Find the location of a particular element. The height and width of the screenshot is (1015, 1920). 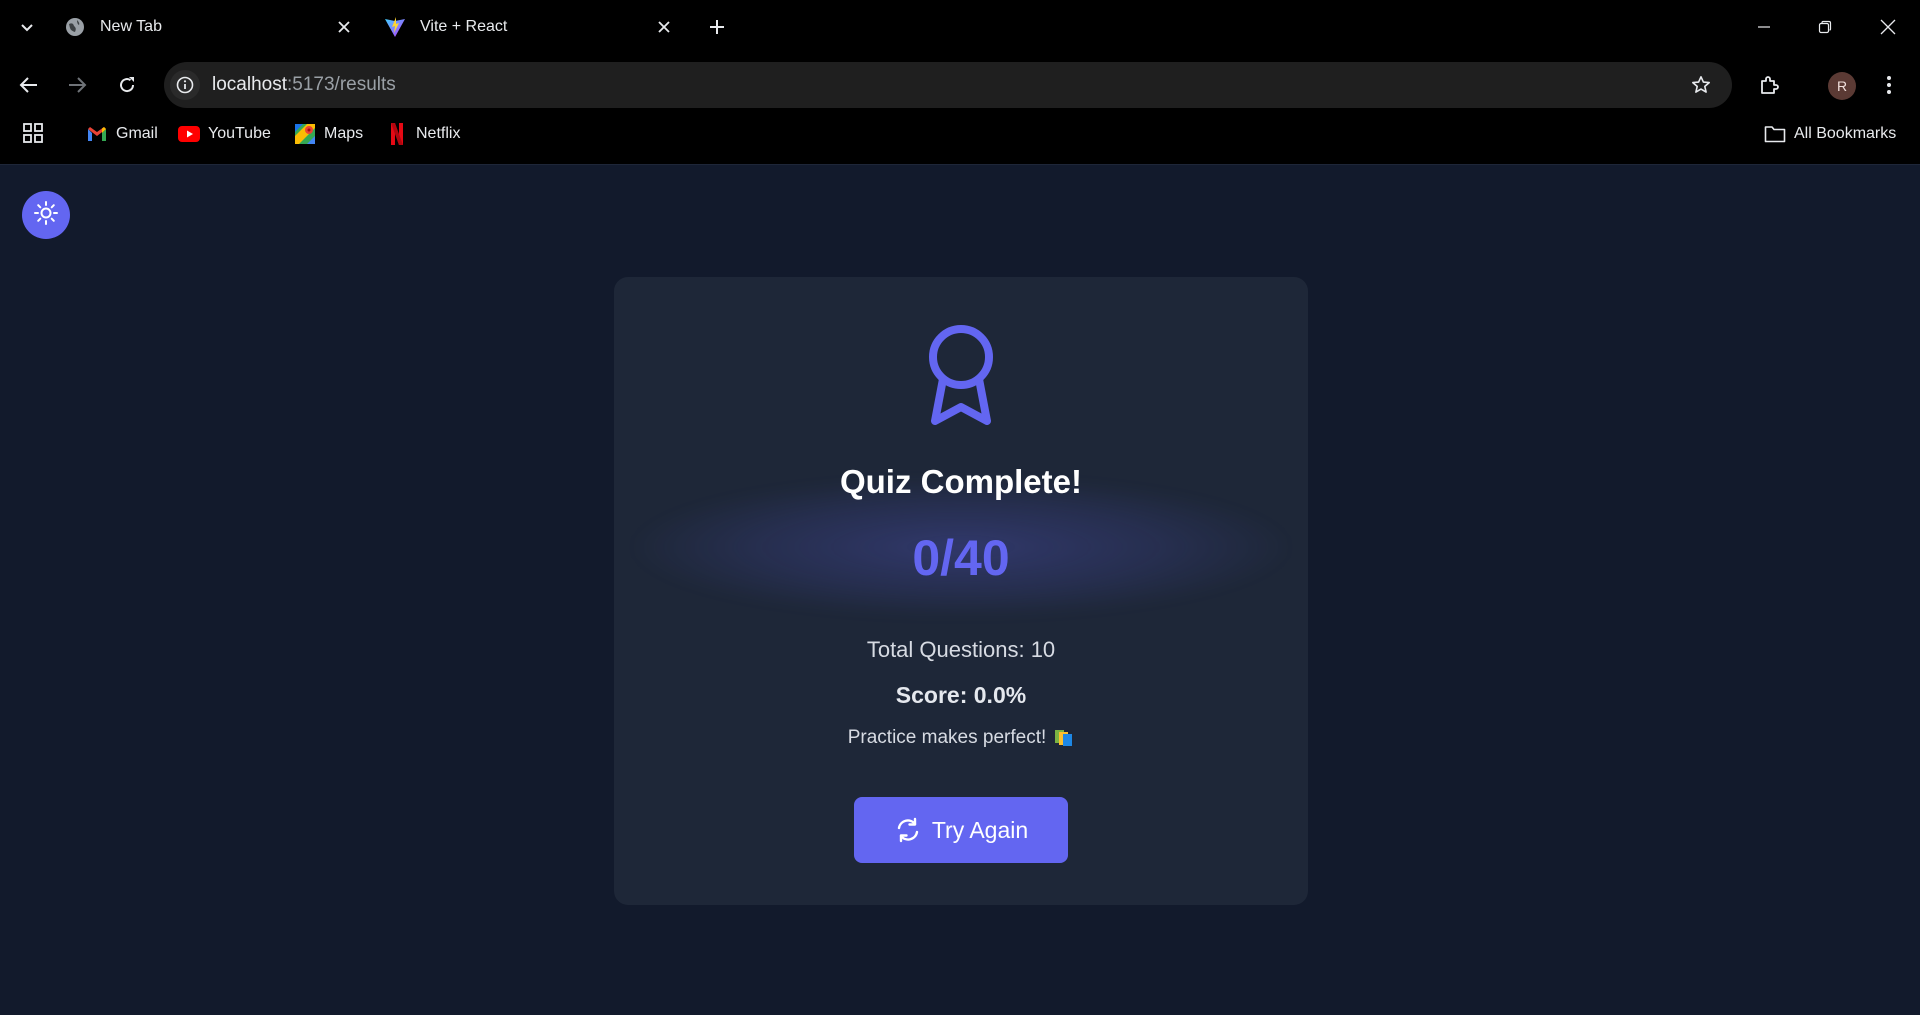

bookmarks-bar: Gmail YouTube Maps Netflix All Bookmarks is located at coordinates (960, 134).